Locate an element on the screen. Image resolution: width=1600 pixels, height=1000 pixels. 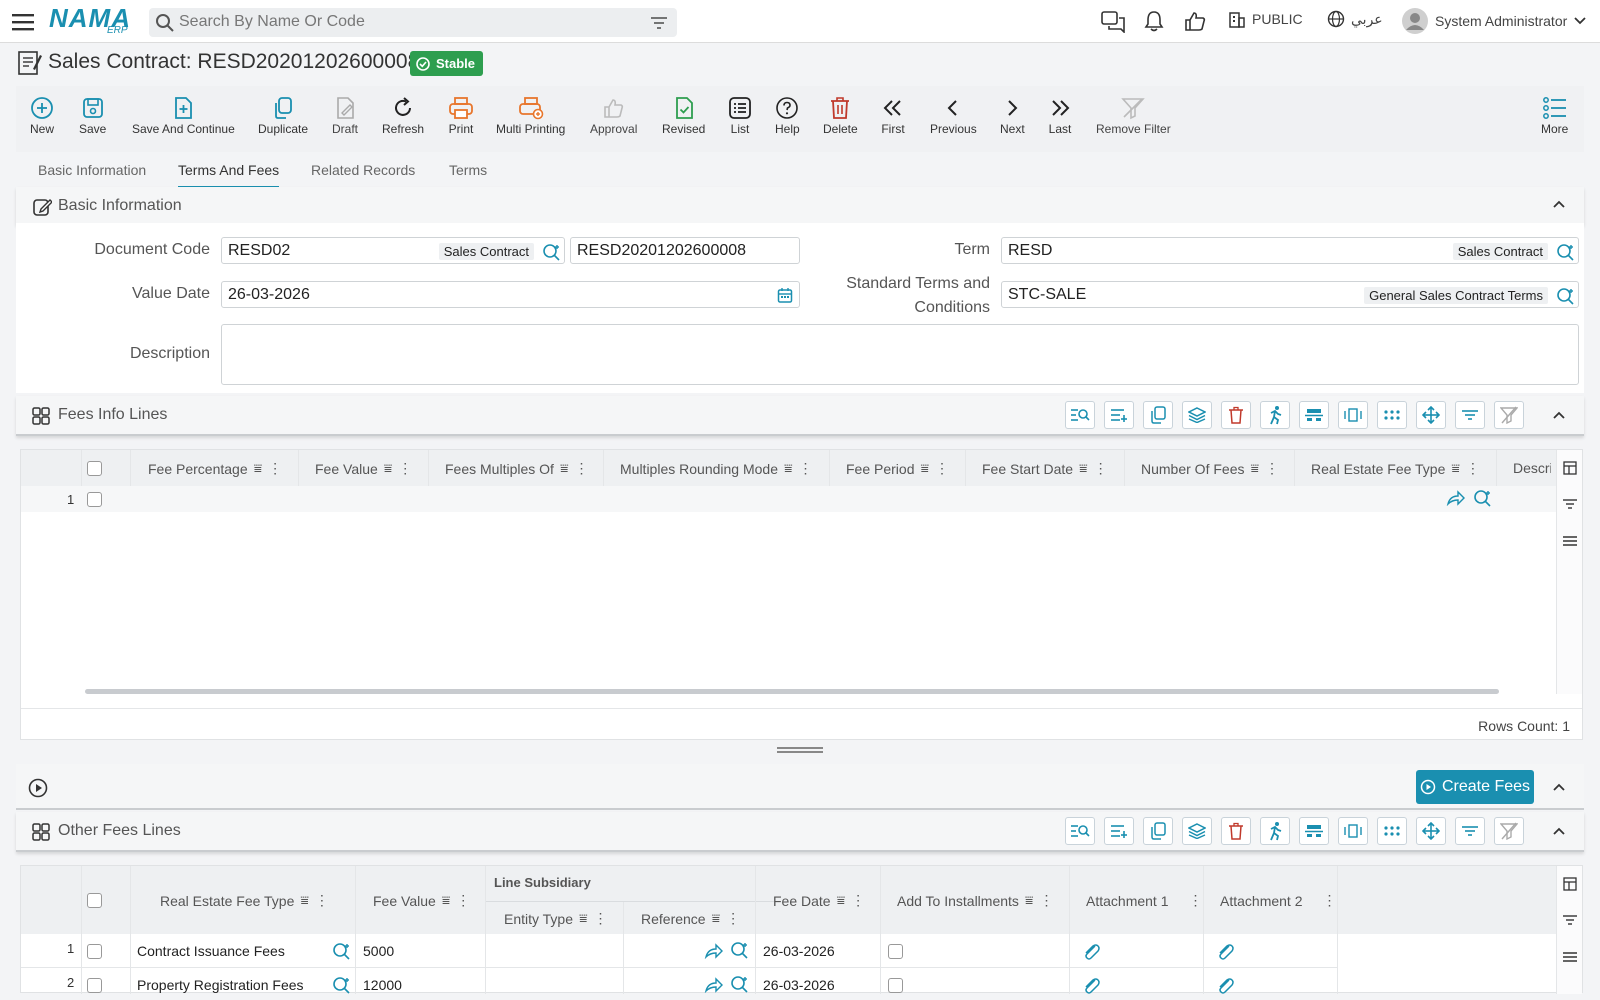
next-button: Next is located at coordinates (1012, 115).